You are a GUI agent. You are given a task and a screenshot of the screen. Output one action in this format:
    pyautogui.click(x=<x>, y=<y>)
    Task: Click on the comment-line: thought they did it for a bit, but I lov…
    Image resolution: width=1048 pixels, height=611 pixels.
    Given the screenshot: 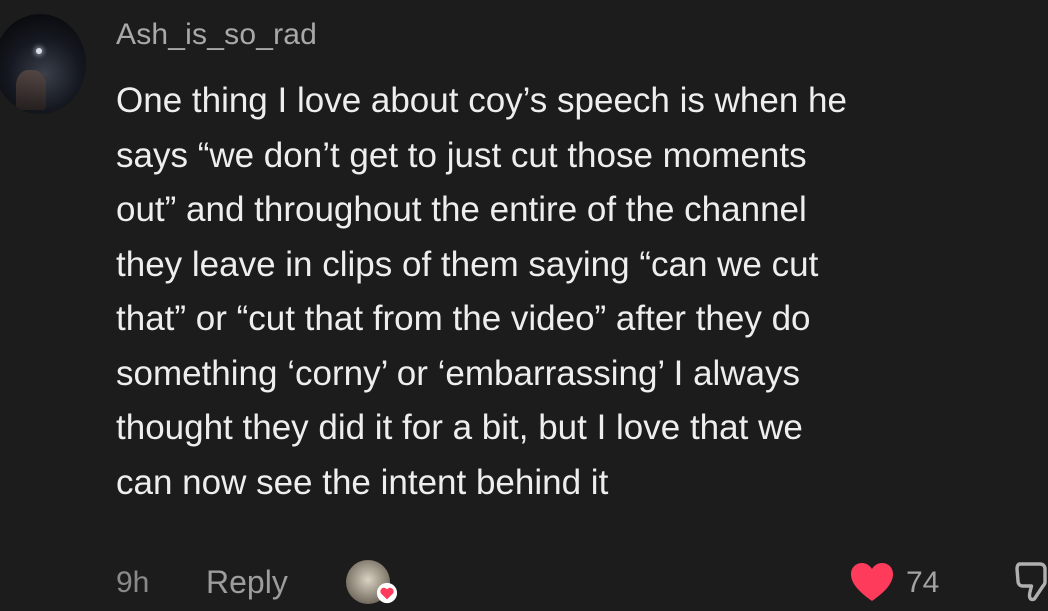 What is the action you would take?
    pyautogui.click(x=459, y=427)
    